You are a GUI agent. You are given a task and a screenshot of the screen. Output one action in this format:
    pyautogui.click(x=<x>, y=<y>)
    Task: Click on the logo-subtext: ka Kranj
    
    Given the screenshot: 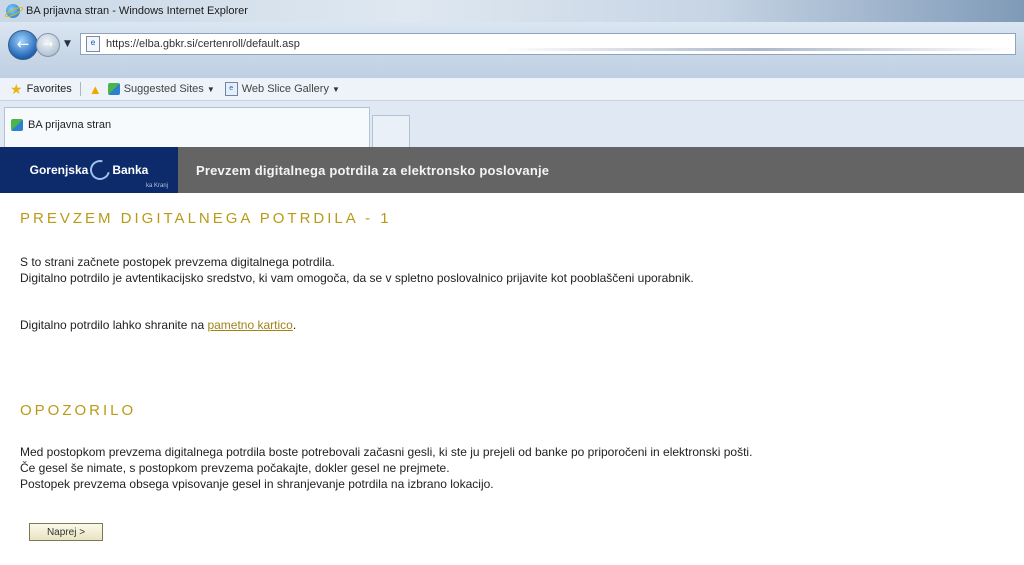 What is the action you would take?
    pyautogui.click(x=156, y=186)
    